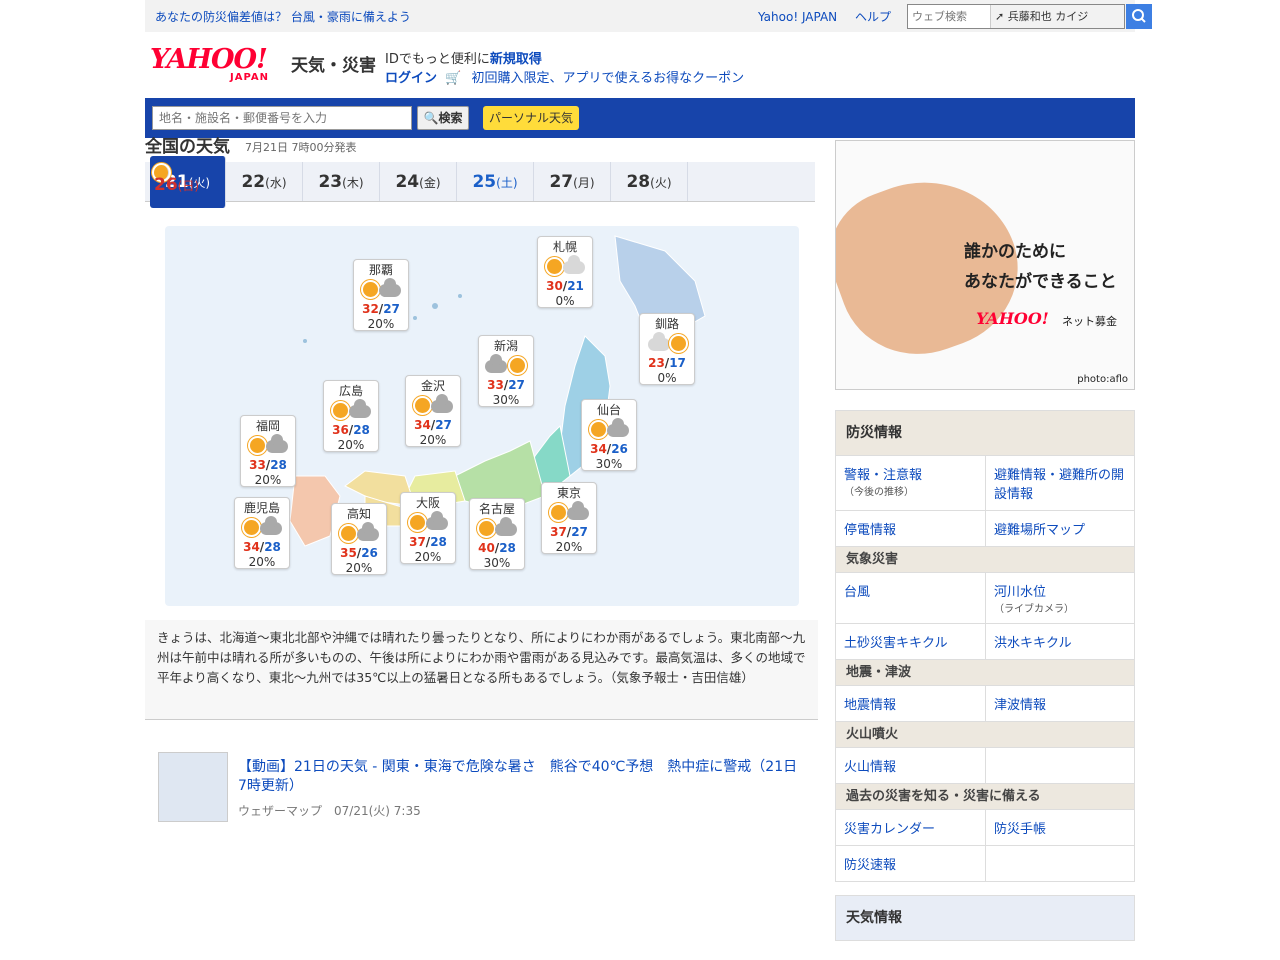  I want to click on link-river-level: 河川水位 （ライブカメラ）, so click(1059, 598).